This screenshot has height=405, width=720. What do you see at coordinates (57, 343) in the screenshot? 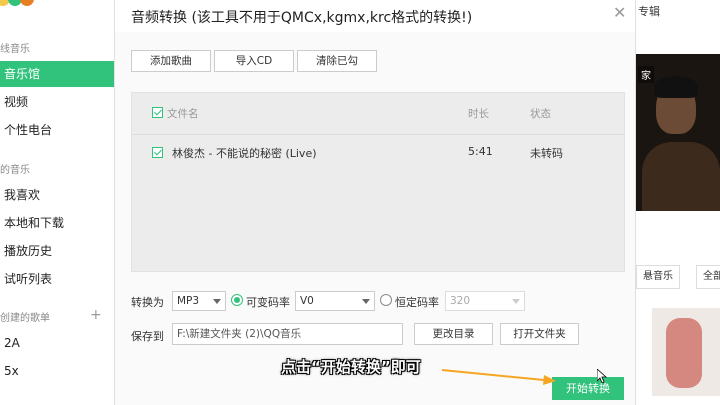
I see `sidebar-playlist-2a: 2A` at bounding box center [57, 343].